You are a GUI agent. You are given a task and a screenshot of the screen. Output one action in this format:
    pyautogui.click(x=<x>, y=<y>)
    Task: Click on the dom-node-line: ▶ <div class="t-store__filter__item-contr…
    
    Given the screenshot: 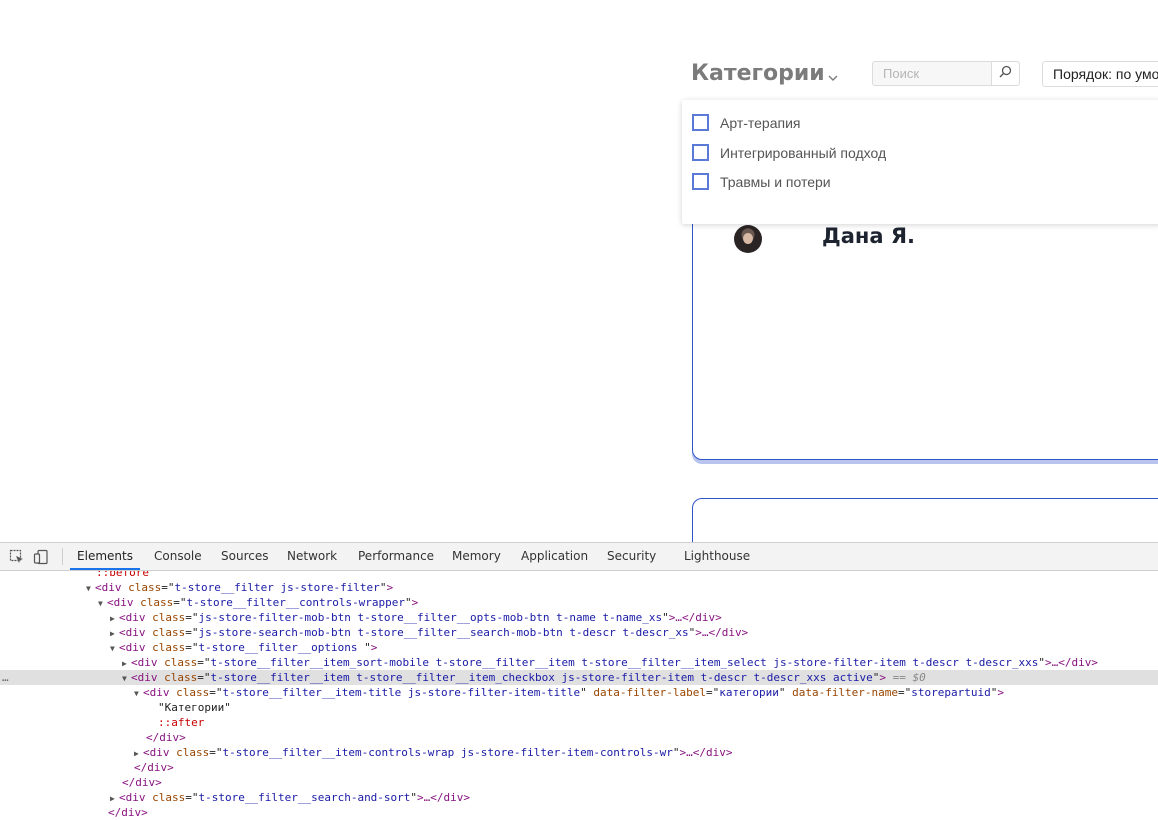 What is the action you would take?
    pyautogui.click(x=579, y=752)
    